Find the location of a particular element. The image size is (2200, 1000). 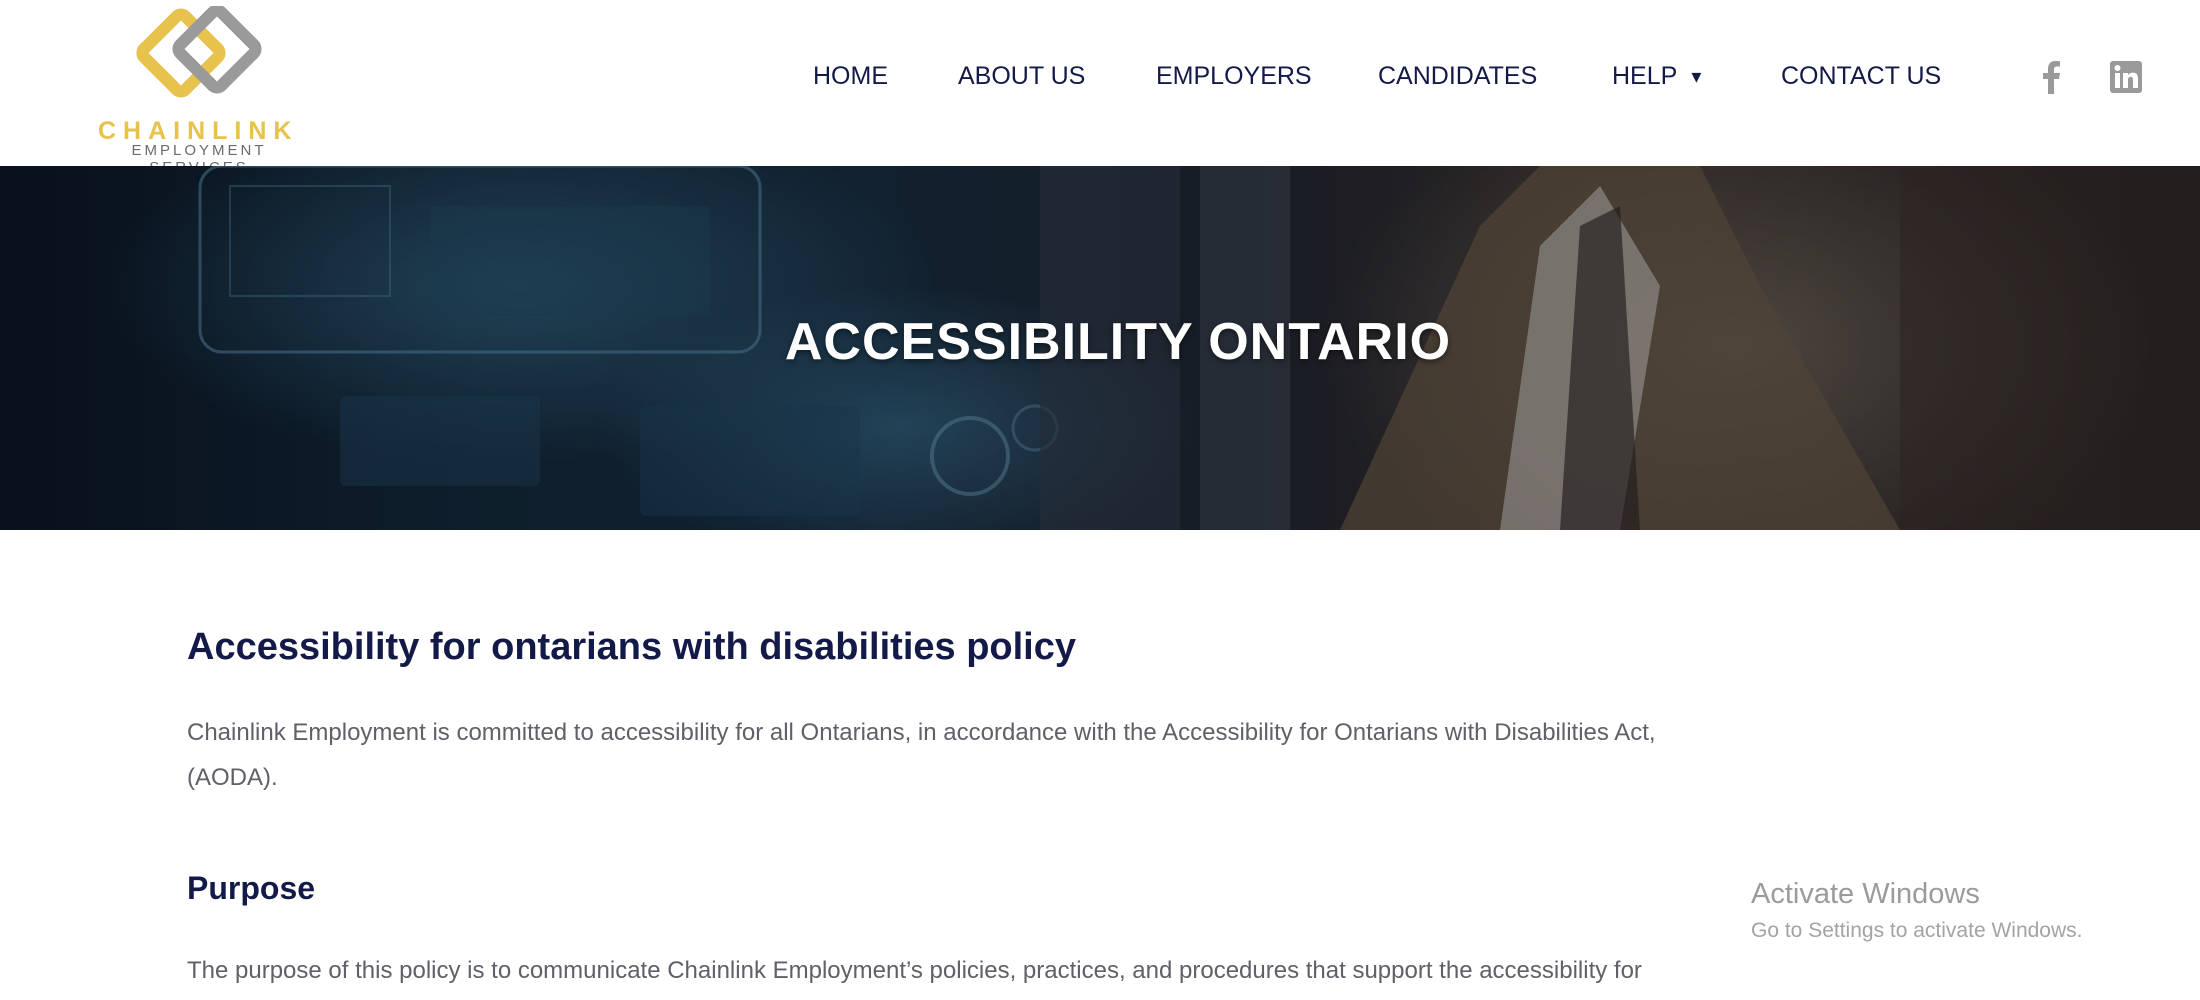

nav-contact-us: CONTACT US is located at coordinates (1861, 76).